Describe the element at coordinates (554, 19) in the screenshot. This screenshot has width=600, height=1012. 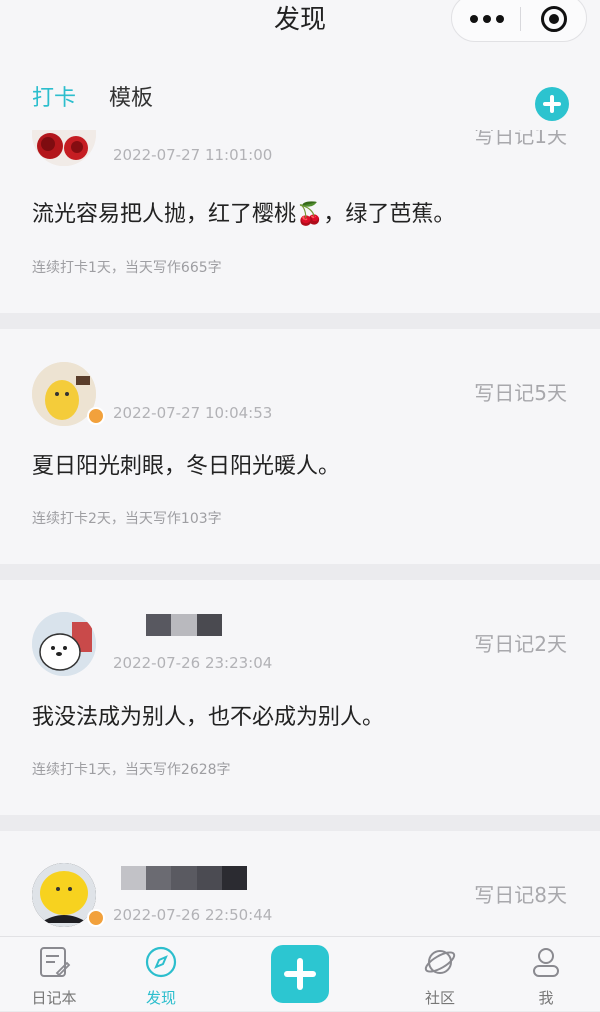
I see `close-target-icon` at that location.